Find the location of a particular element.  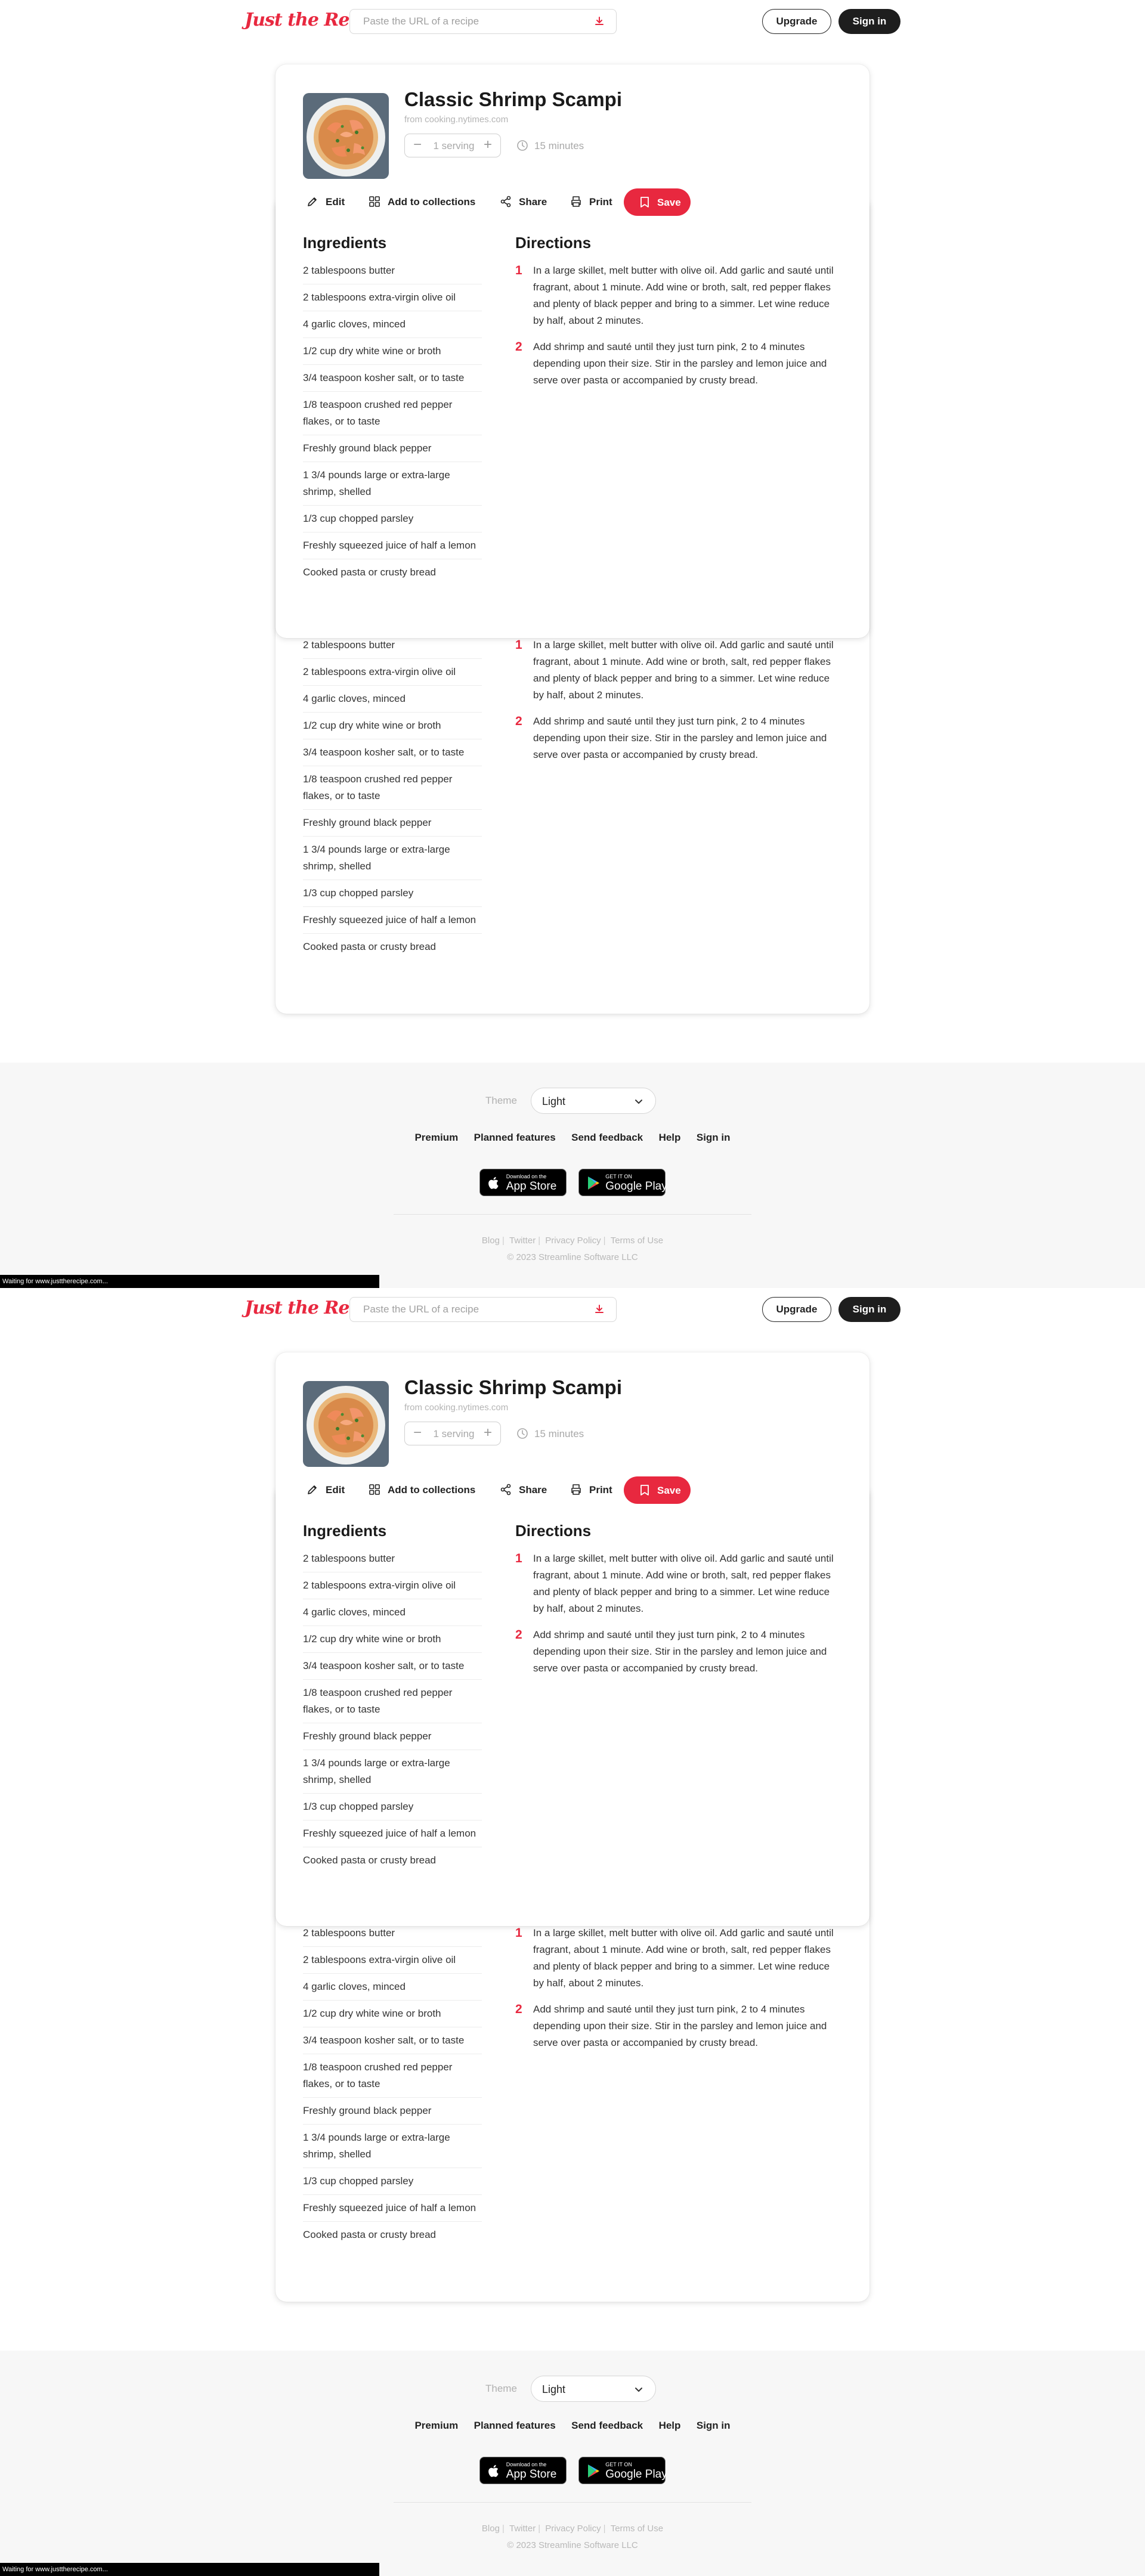

bookmark-icon is located at coordinates (644, 202).